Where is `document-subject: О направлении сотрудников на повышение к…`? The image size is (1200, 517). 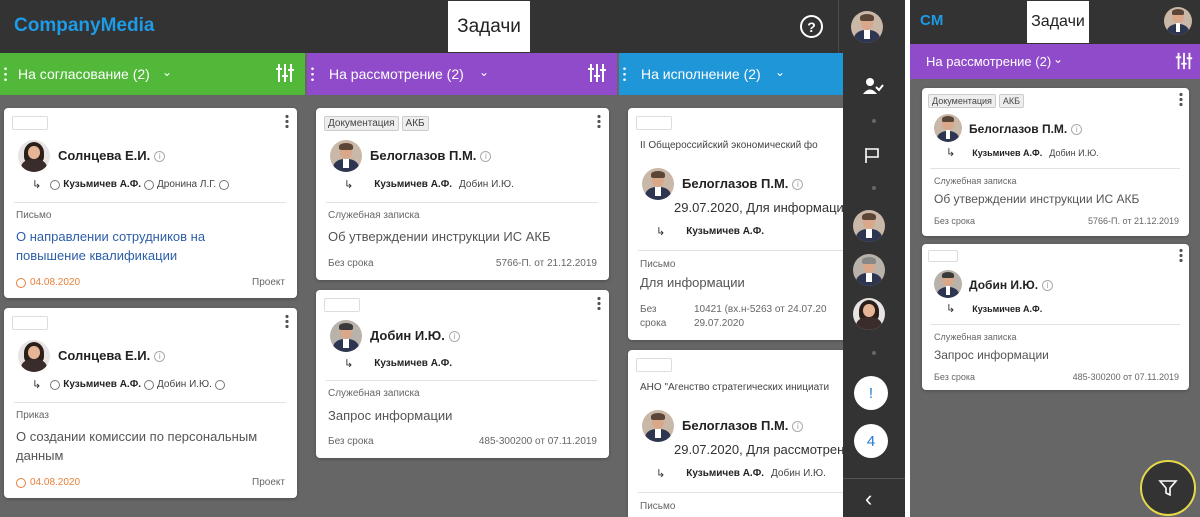 document-subject: О направлении сотрудников на повышение к… is located at coordinates (151, 246).